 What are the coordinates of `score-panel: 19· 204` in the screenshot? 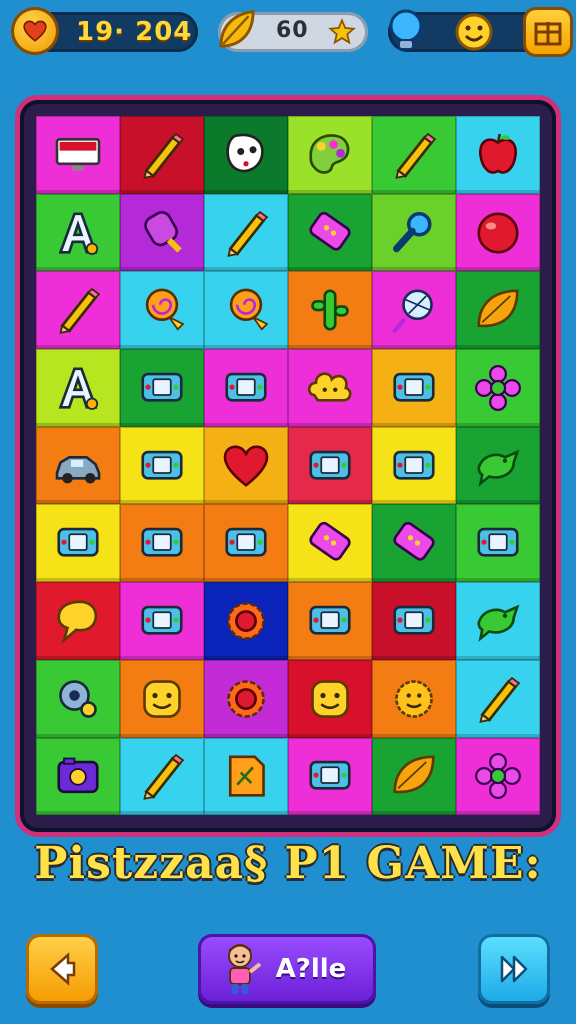 It's located at (105, 31).